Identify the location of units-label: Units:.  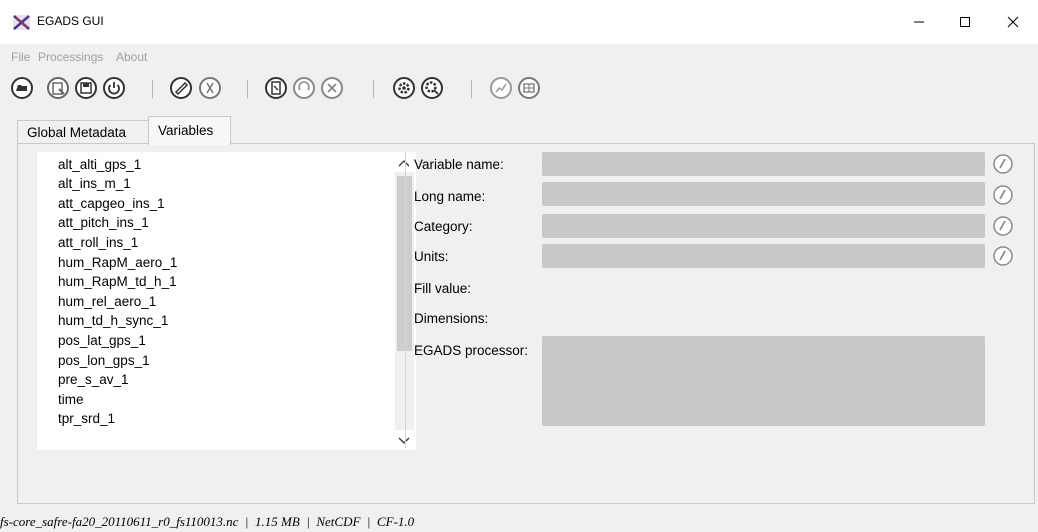
(431, 256).